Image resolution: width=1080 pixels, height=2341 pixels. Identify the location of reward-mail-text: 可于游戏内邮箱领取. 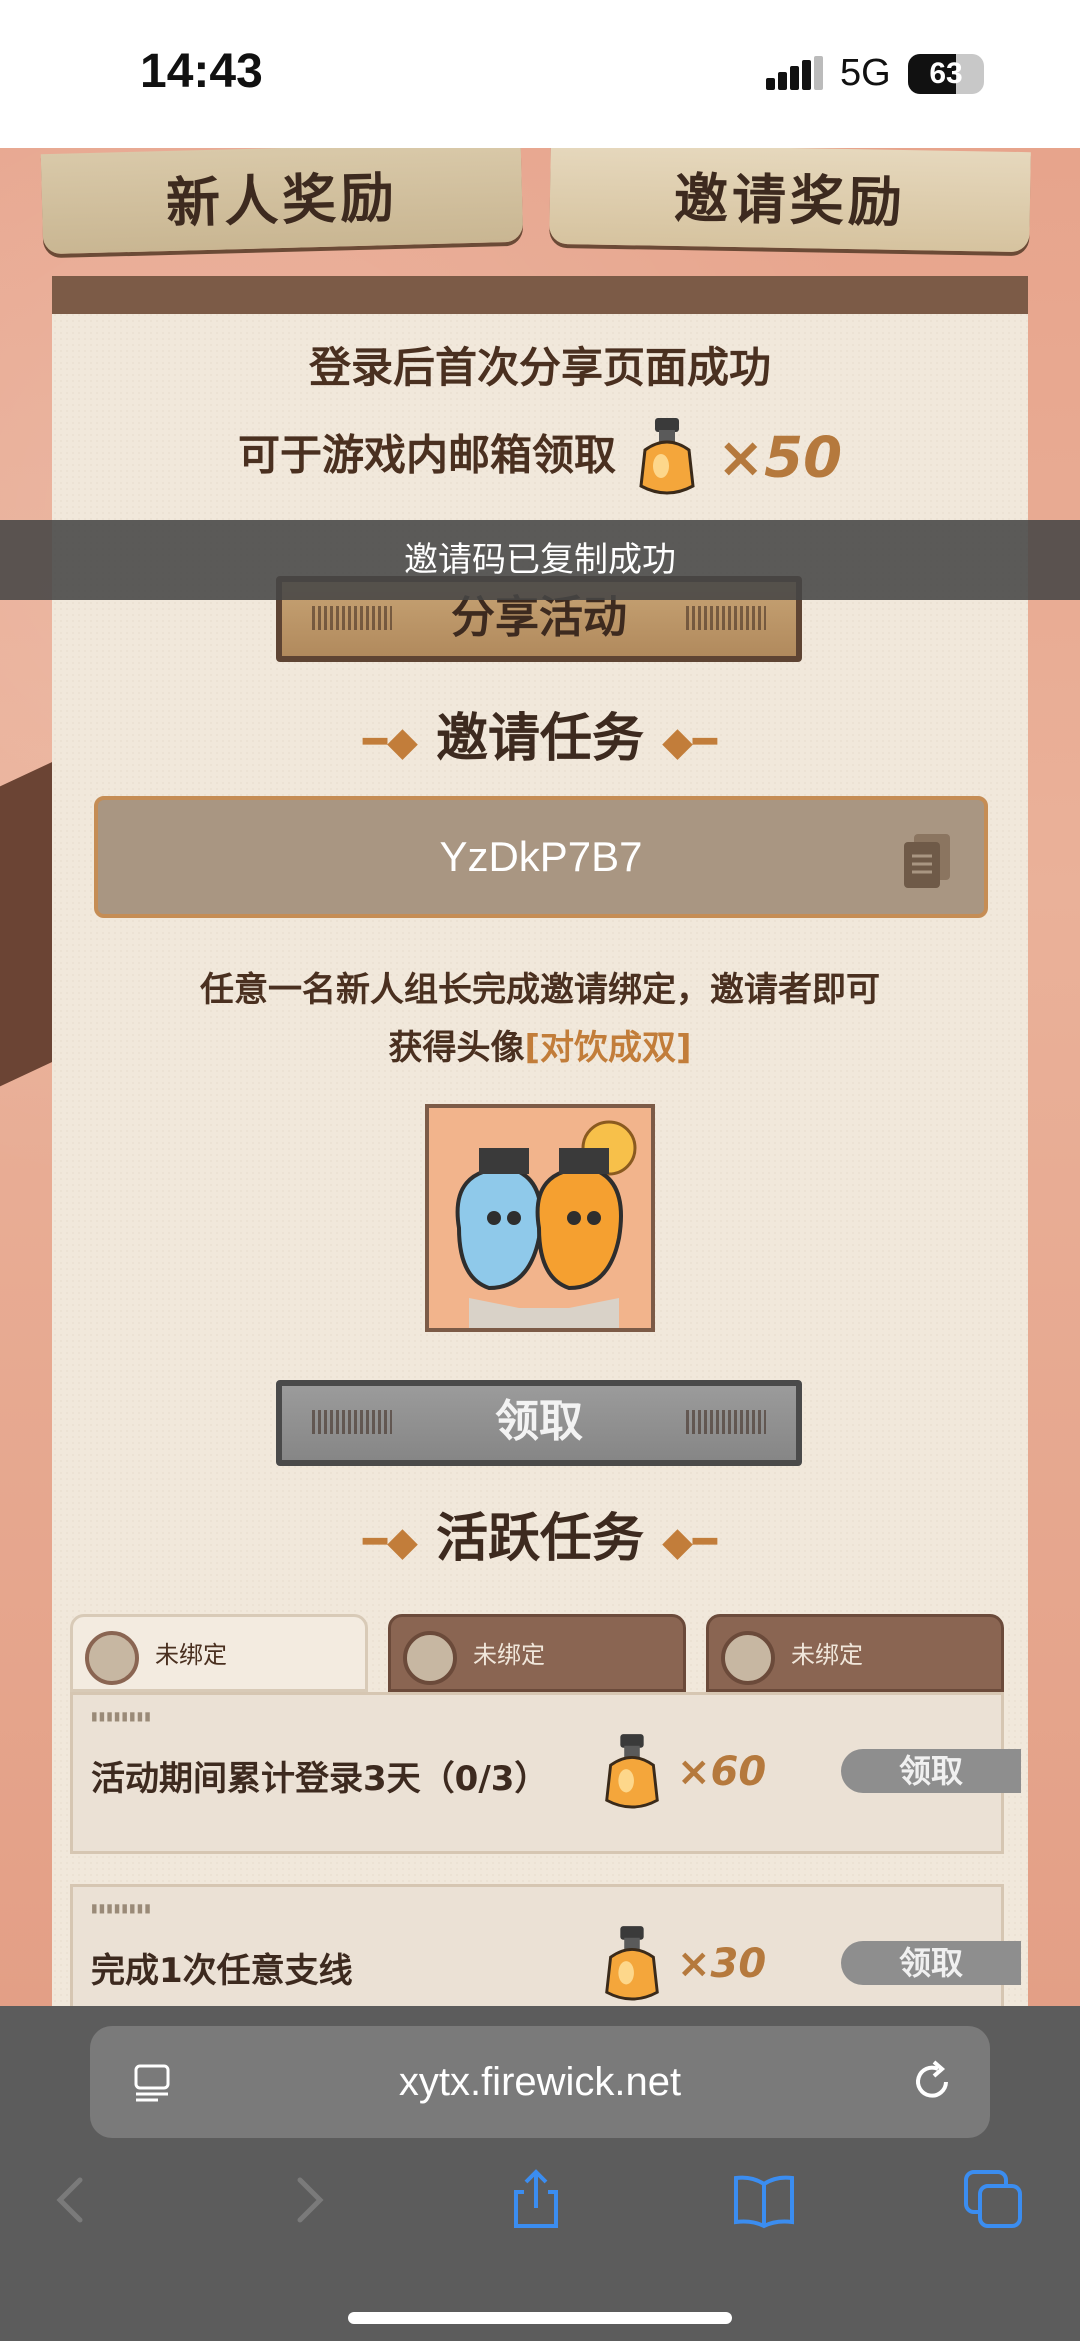
(426, 455).